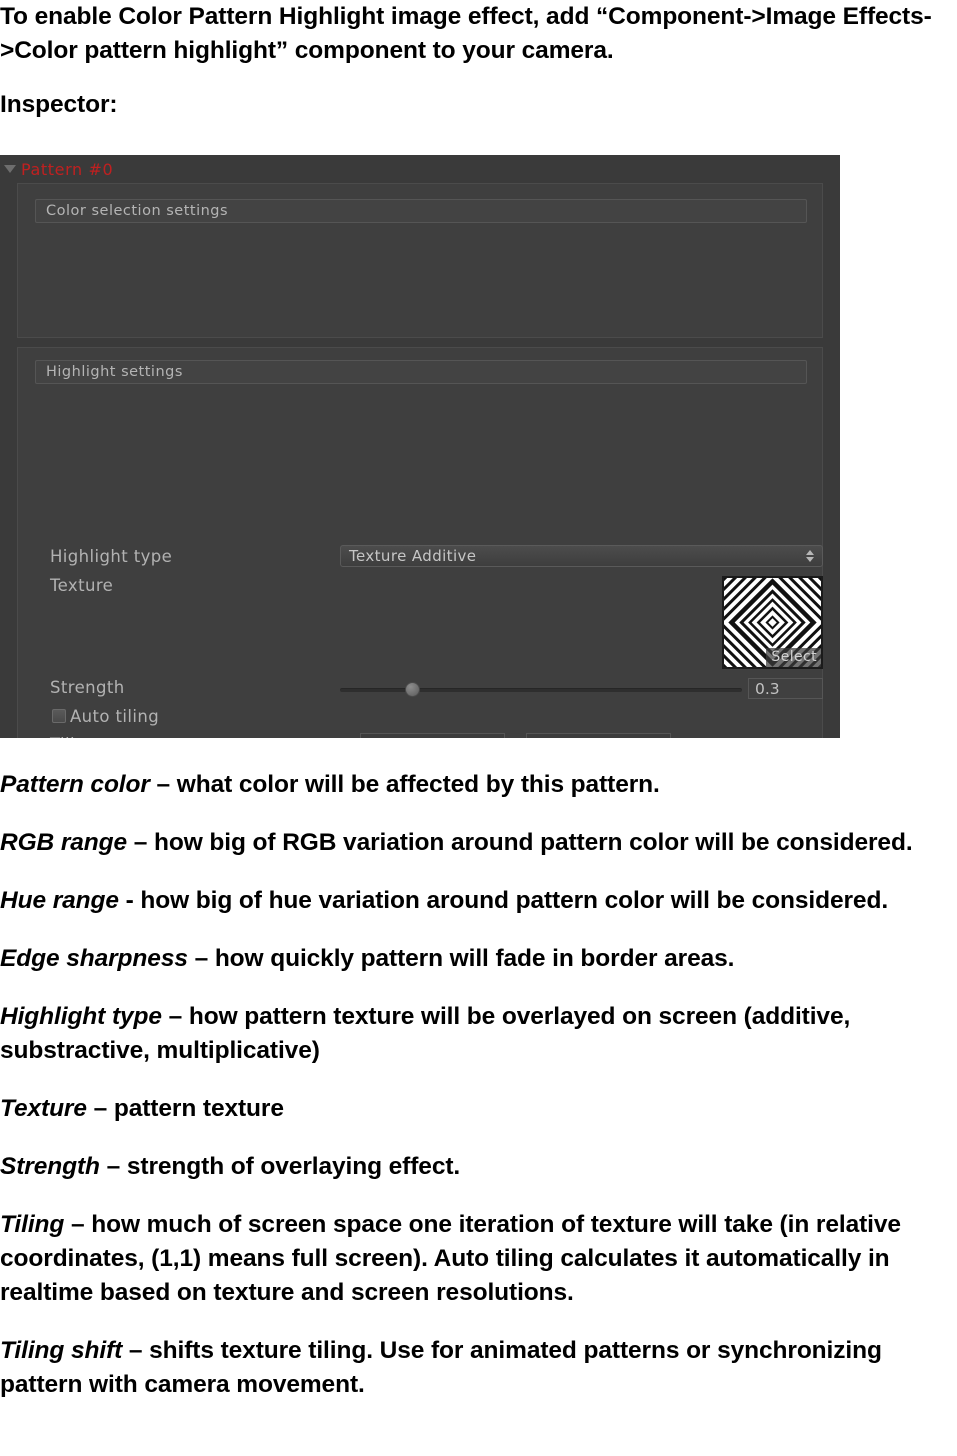  Describe the element at coordinates (94, 958) in the screenshot. I see `glossary-term: Edge sharpness` at that location.